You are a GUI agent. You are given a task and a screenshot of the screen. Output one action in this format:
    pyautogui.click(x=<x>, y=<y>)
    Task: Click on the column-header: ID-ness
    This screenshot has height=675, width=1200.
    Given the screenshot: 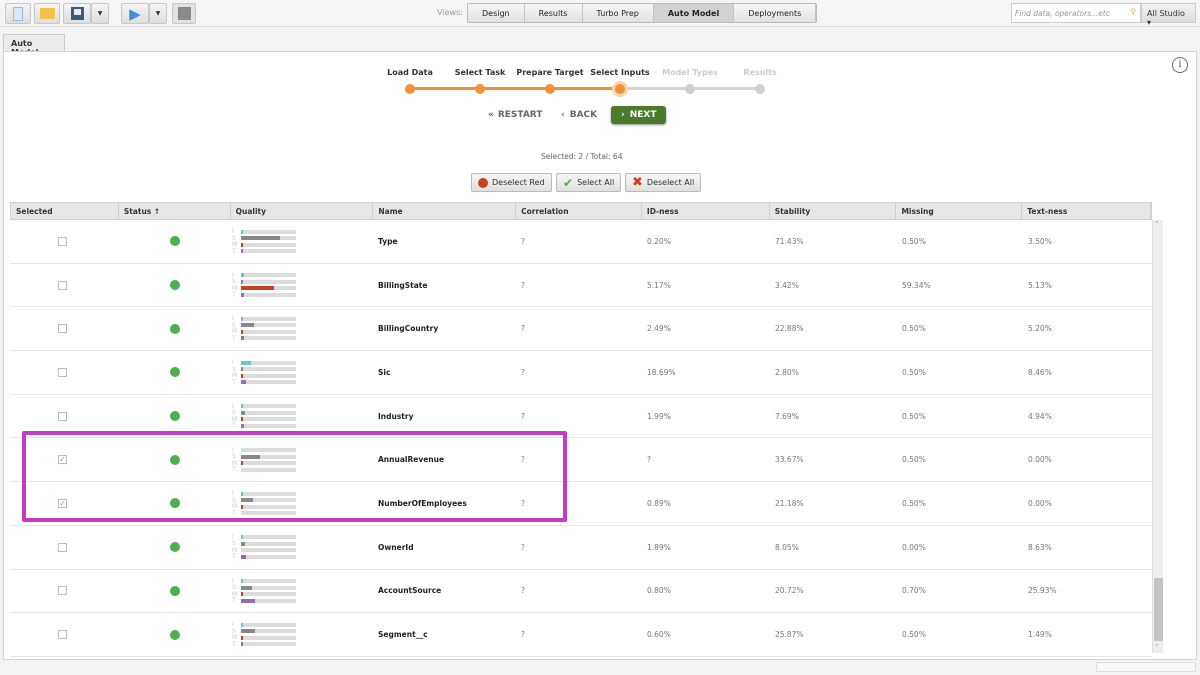 What is the action you would take?
    pyautogui.click(x=706, y=211)
    